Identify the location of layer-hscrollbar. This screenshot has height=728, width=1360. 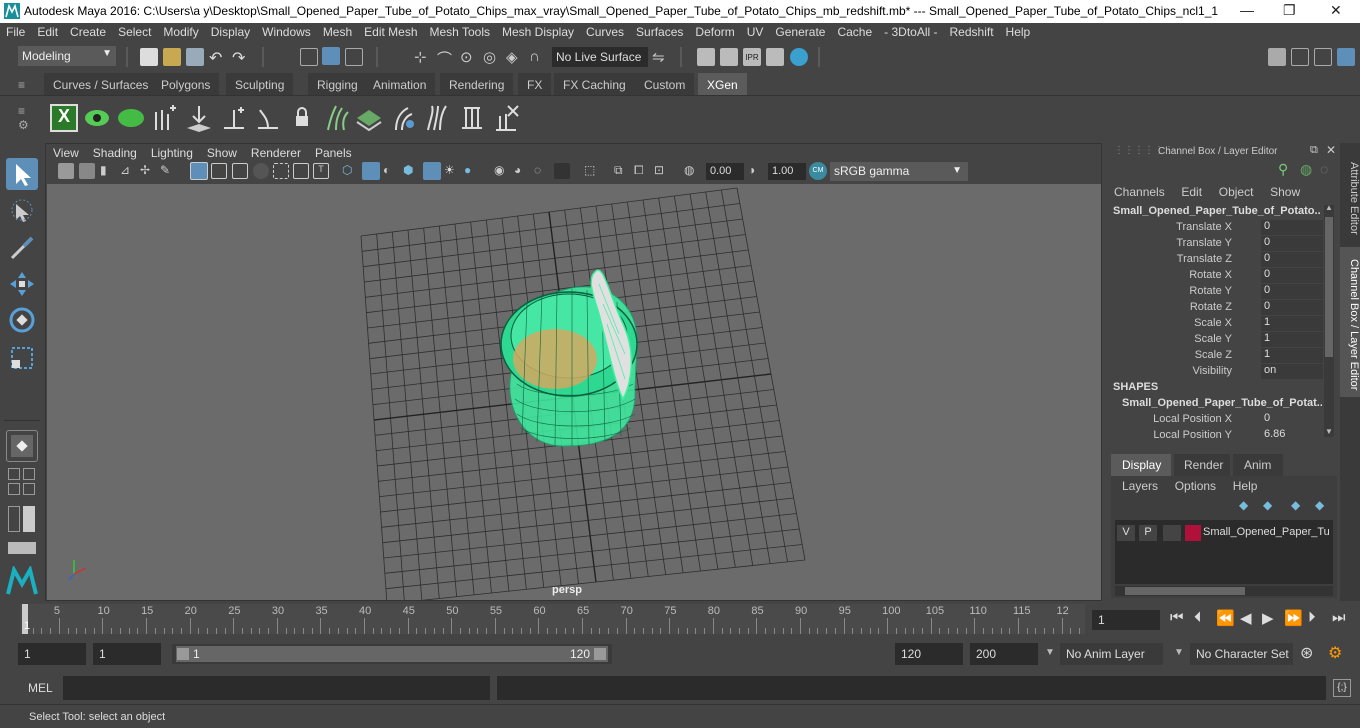
(1224, 591).